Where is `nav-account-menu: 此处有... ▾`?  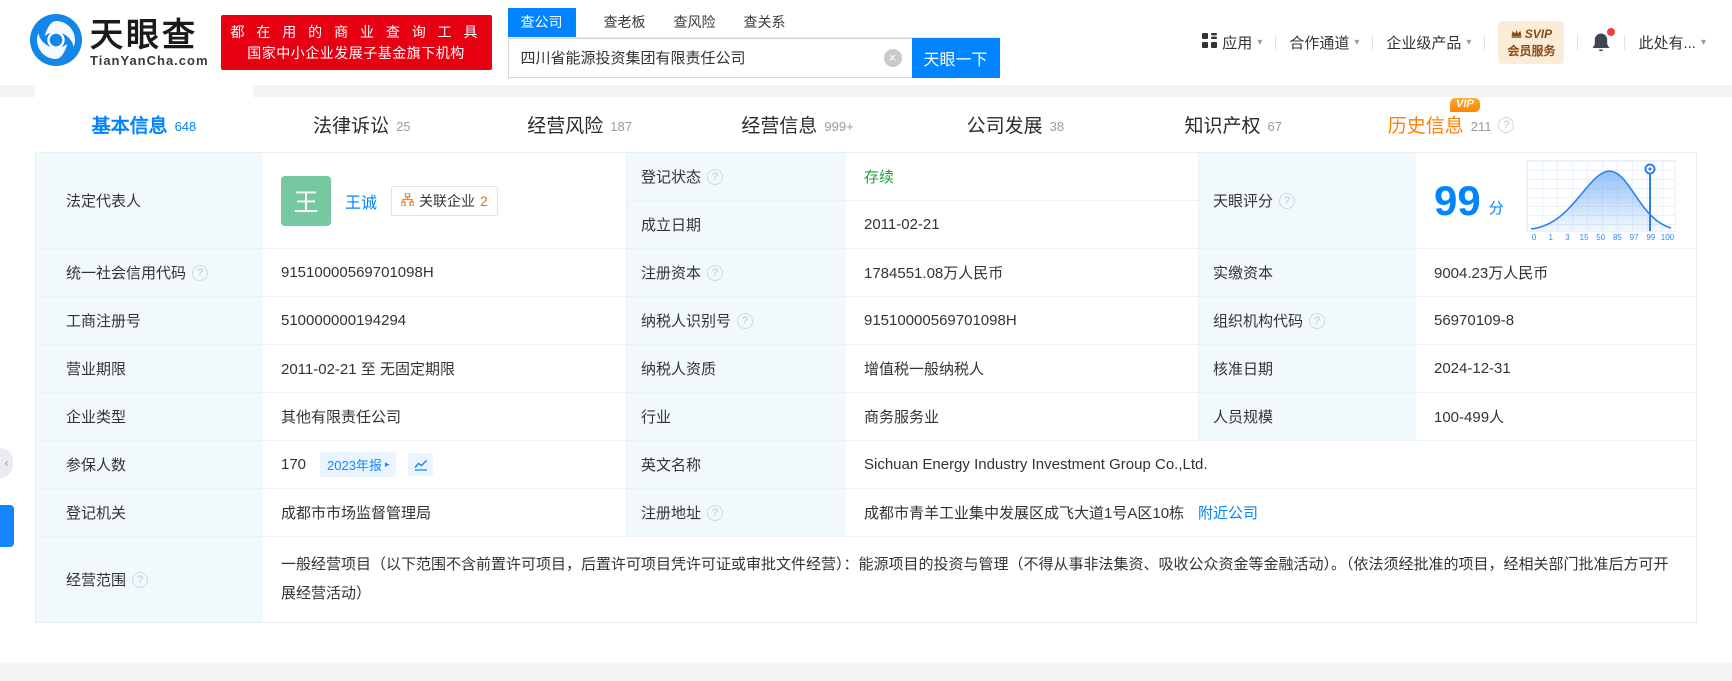
nav-account-menu: 此处有... ▾ is located at coordinates (1672, 42).